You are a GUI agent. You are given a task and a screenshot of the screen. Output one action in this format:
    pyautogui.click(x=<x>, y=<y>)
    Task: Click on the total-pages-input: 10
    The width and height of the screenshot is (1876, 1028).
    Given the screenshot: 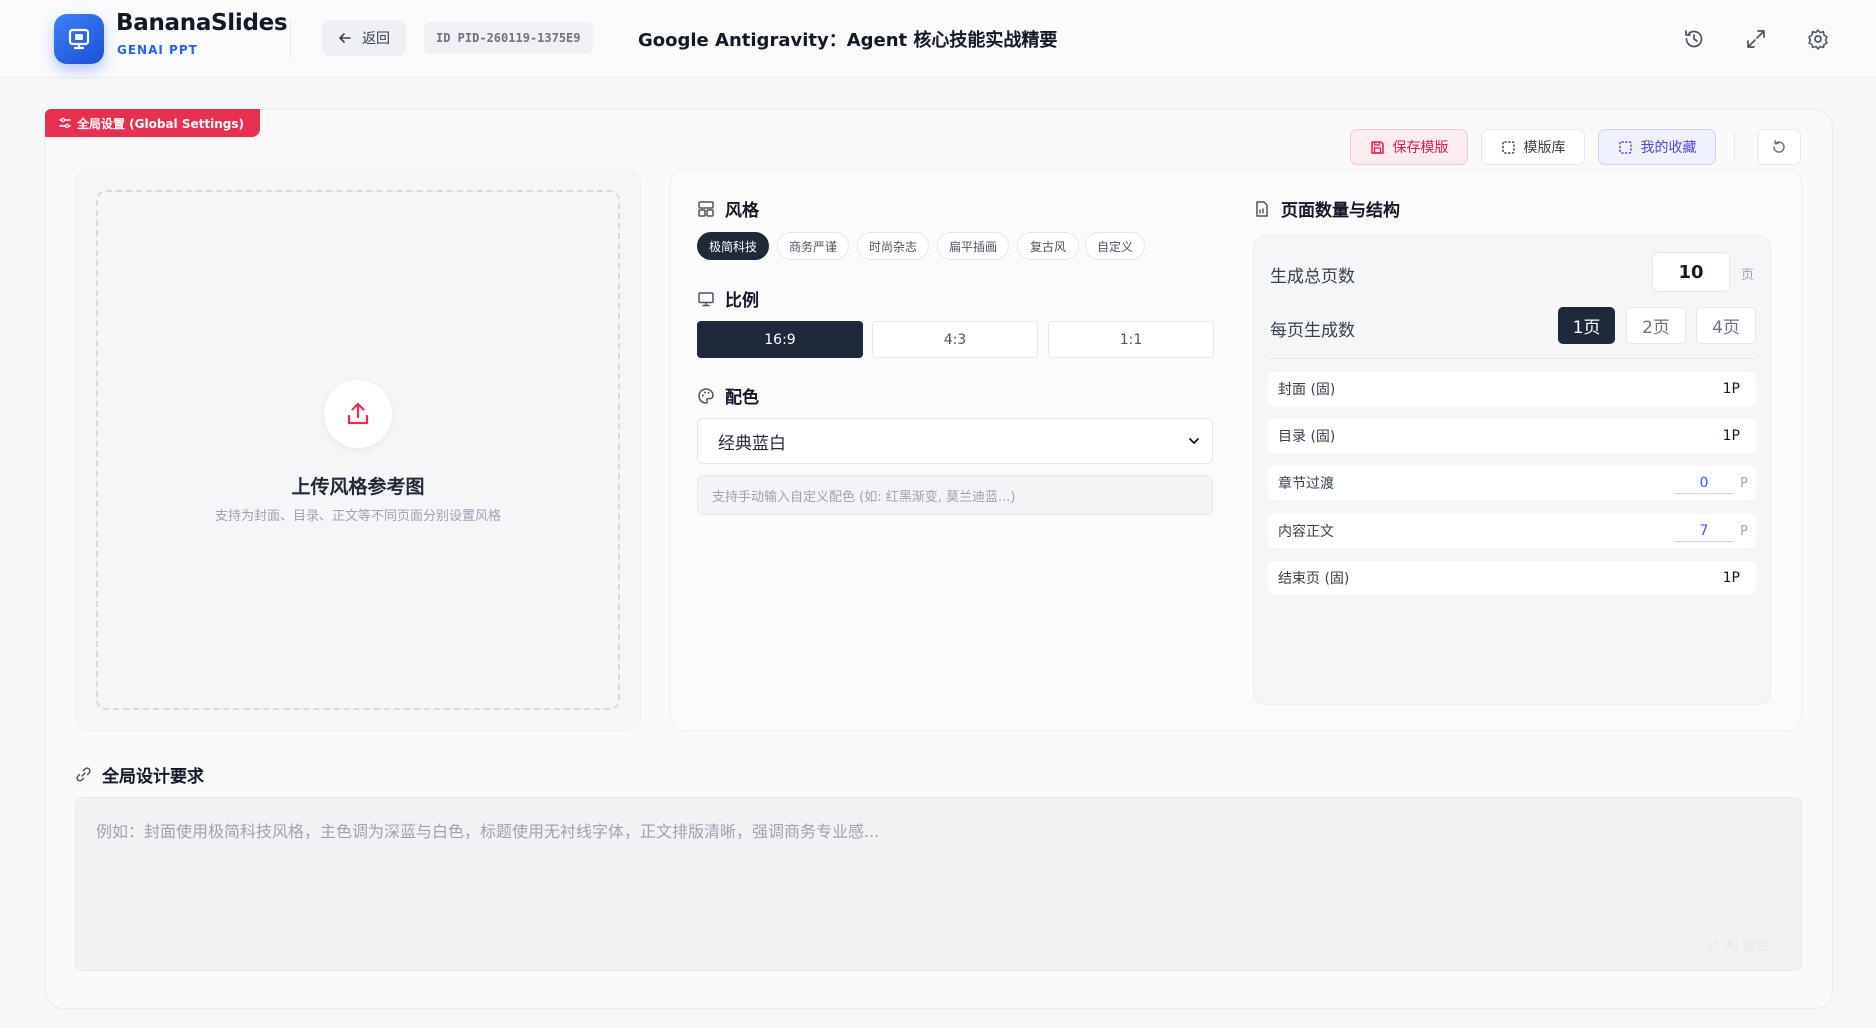 What is the action you would take?
    pyautogui.click(x=1691, y=272)
    